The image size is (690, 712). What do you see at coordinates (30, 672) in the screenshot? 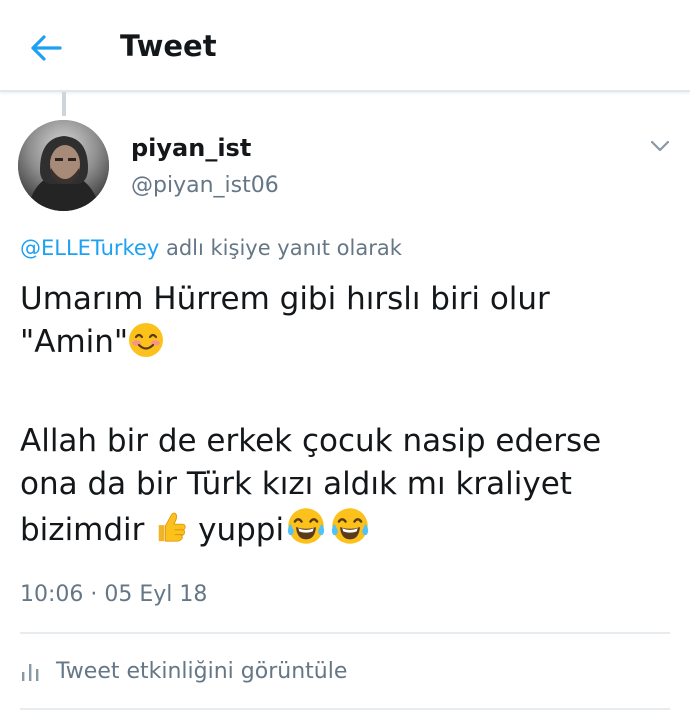
I see `bar-chart-icon` at bounding box center [30, 672].